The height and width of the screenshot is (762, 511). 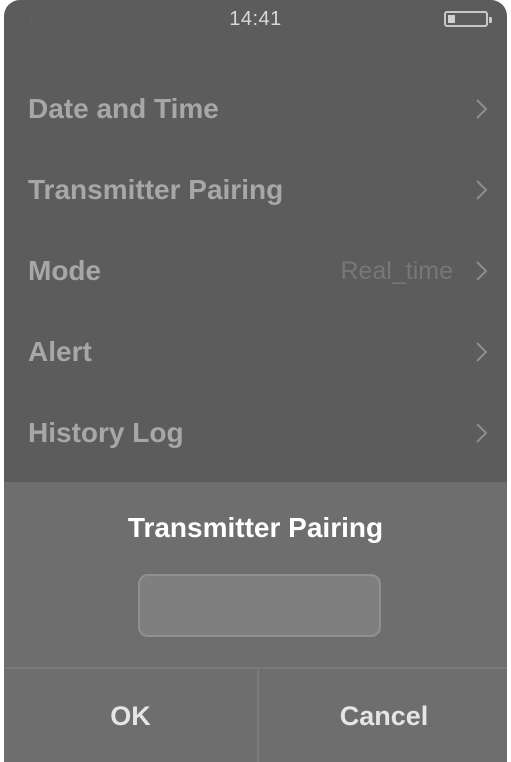 What do you see at coordinates (255, 527) in the screenshot?
I see `dialog-title: Transmitter Pairing` at bounding box center [255, 527].